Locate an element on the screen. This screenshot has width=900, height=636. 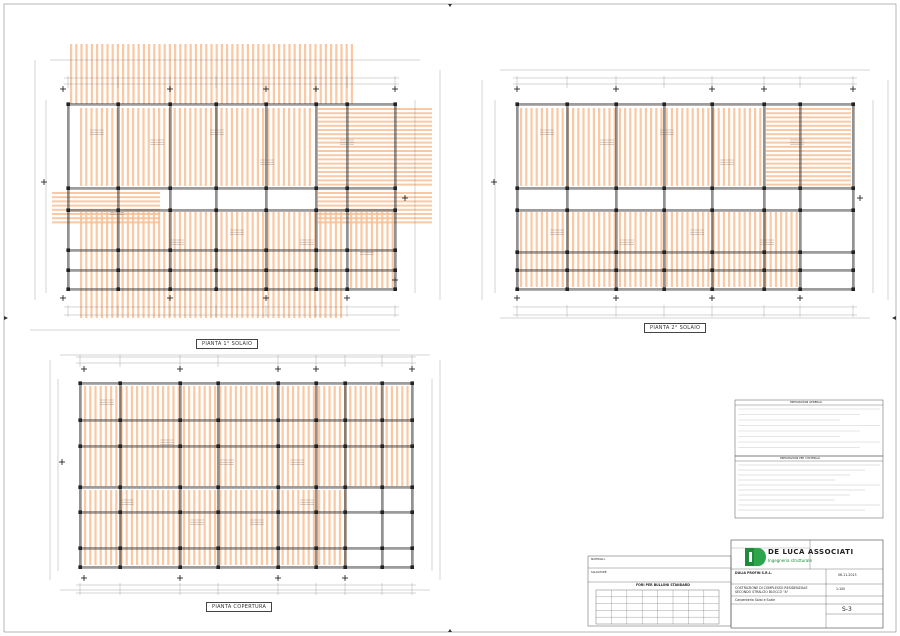
general-notes-title: PRESCRIZIONI GENERALI is located at coordinates (806, 402).